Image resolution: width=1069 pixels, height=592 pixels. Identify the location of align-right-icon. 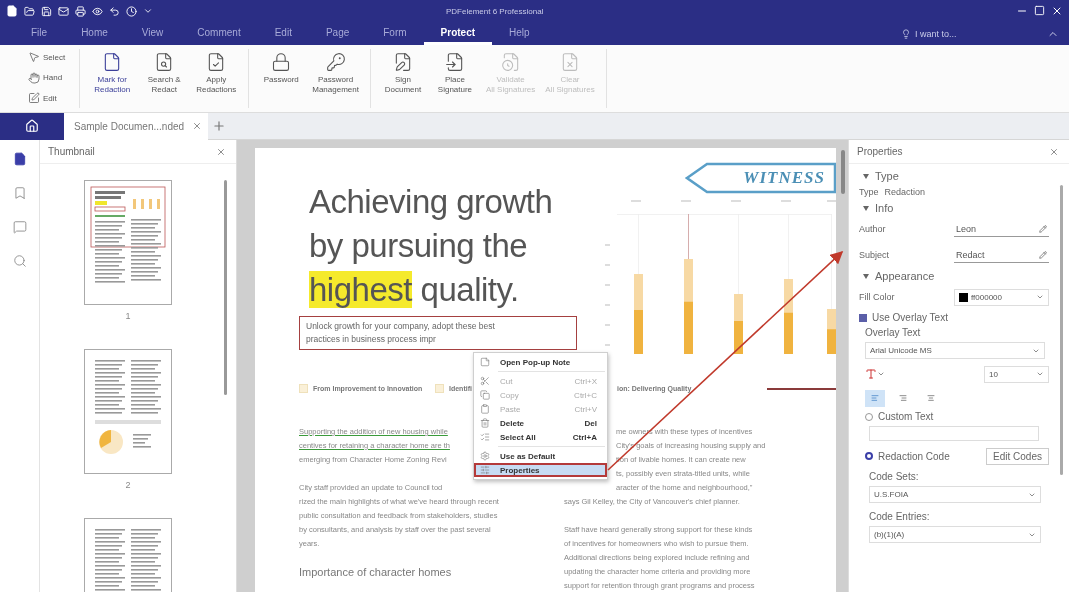
(903, 398).